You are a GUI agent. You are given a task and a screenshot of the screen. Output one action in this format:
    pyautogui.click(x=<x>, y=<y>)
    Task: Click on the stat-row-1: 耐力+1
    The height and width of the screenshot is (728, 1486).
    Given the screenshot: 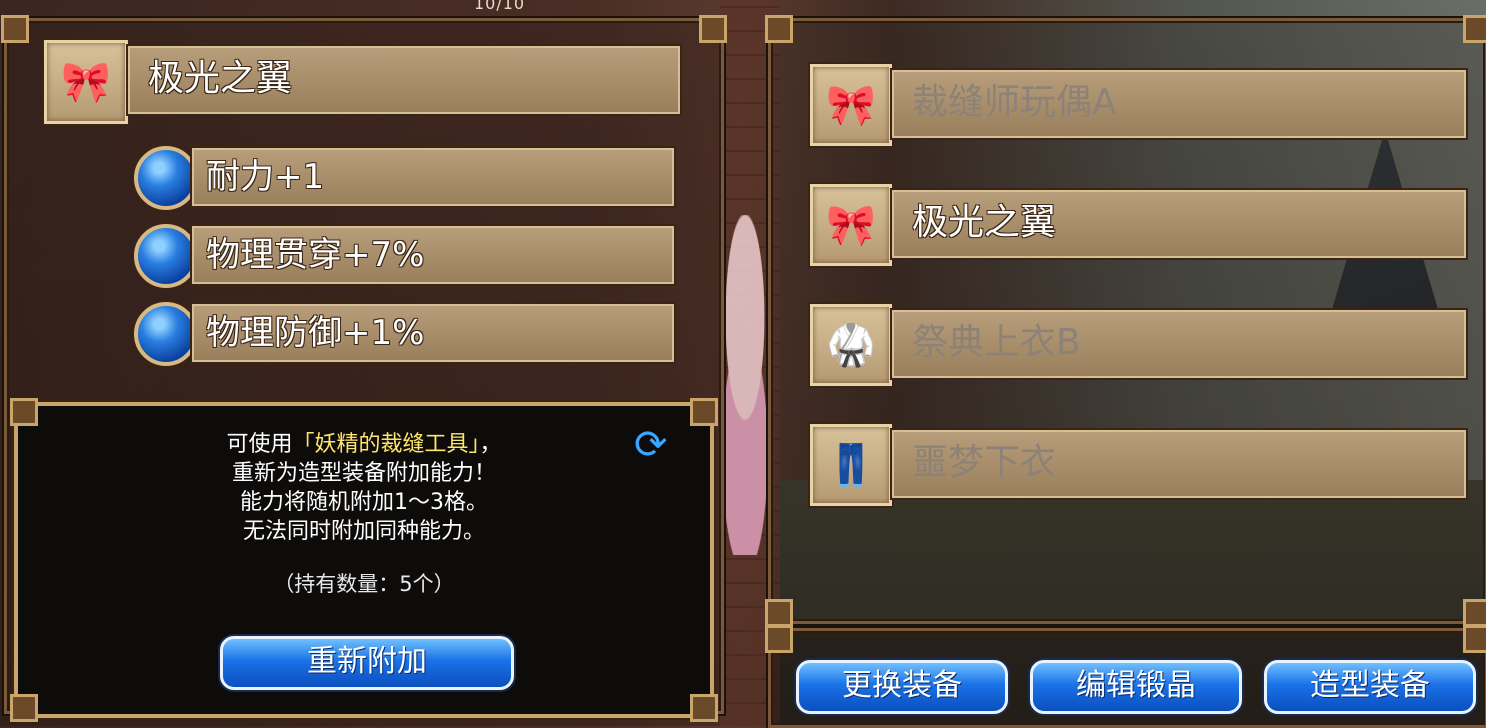 What is the action you would take?
    pyautogui.click(x=433, y=177)
    